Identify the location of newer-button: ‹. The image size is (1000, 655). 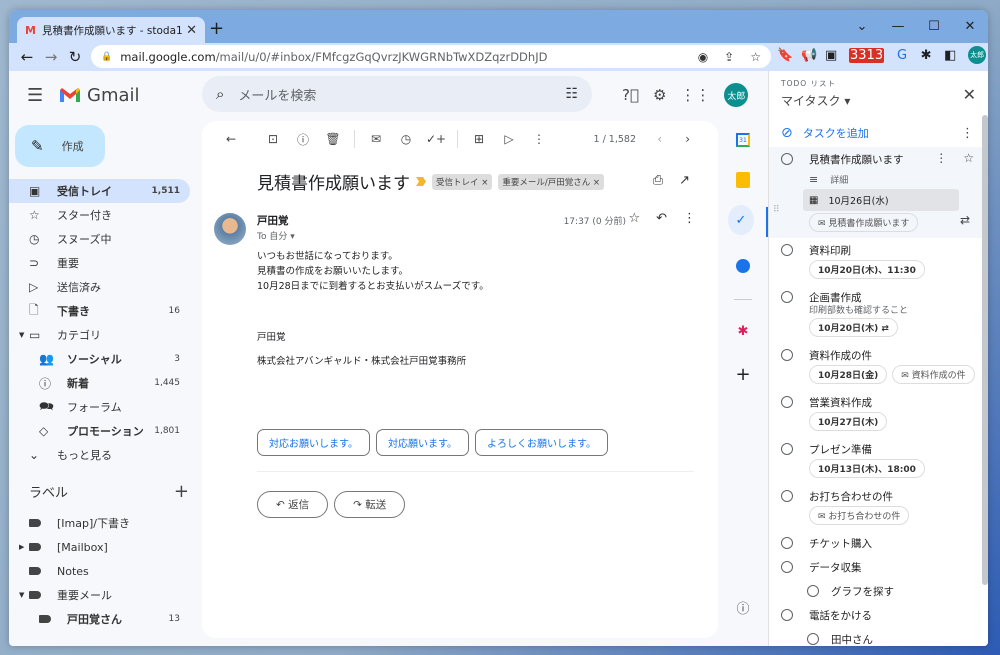
(659, 139).